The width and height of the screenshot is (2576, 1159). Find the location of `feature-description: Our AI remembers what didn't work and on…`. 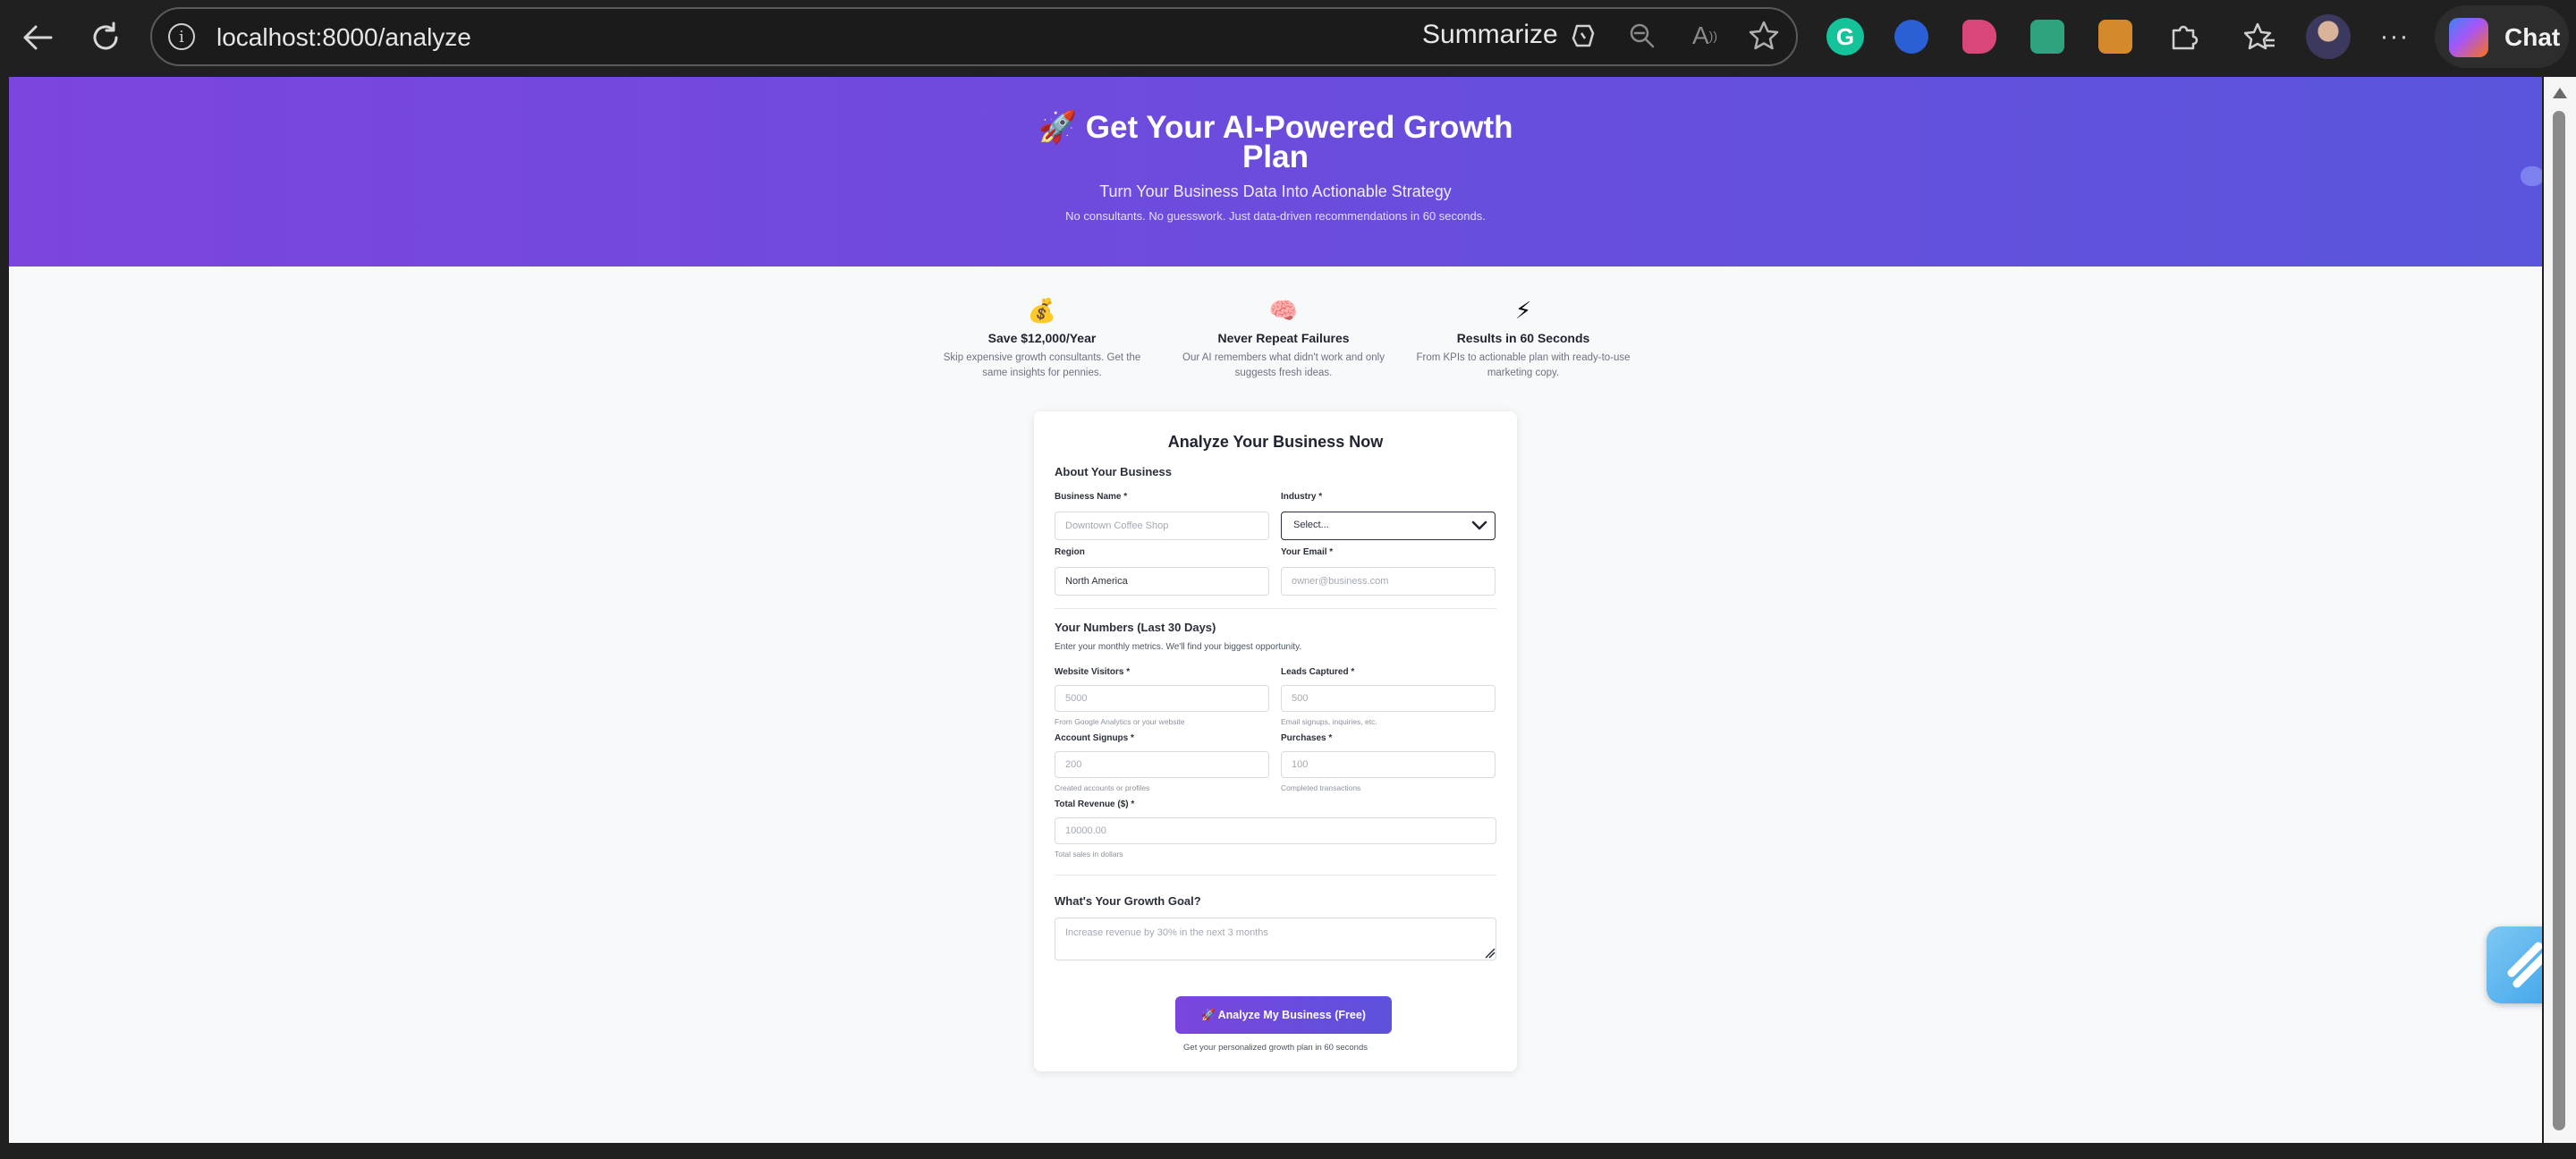

feature-description: Our AI remembers what didn't work and on… is located at coordinates (1283, 365).